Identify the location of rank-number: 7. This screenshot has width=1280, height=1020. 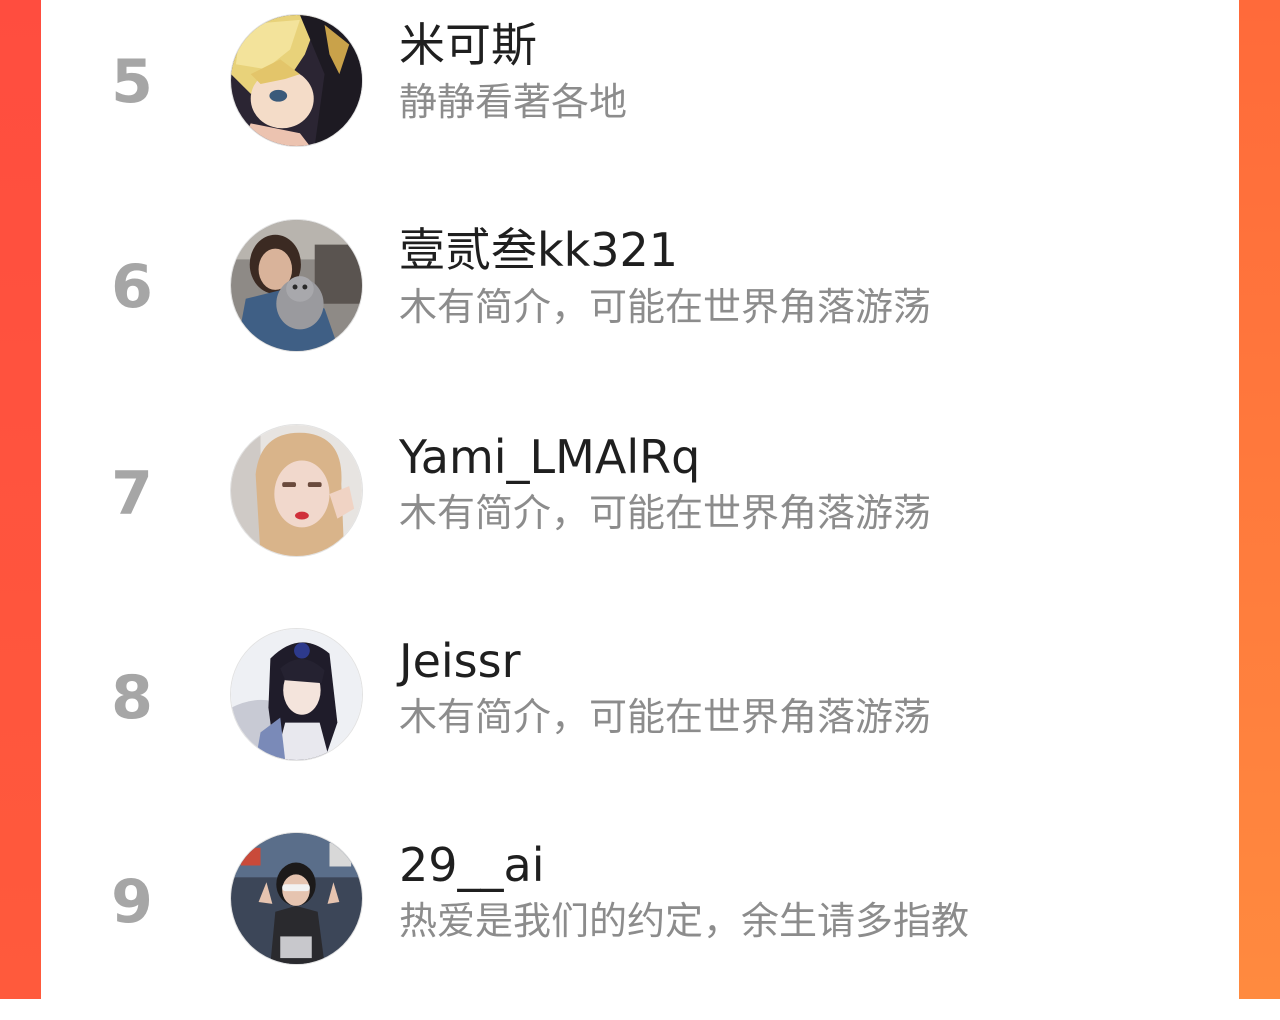
(132, 494).